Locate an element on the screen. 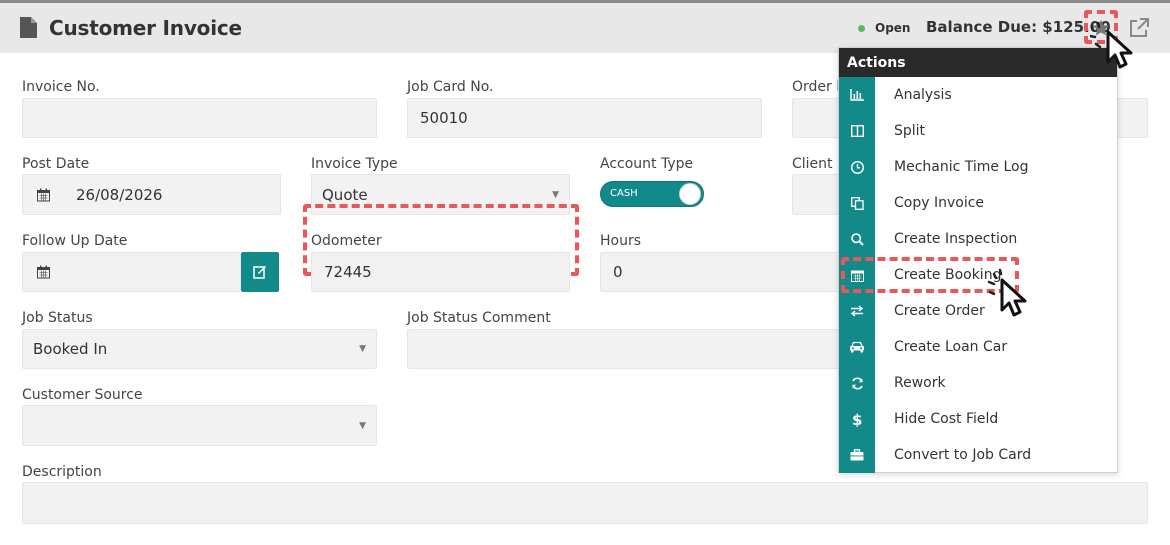  toggle-knob is located at coordinates (690, 194).